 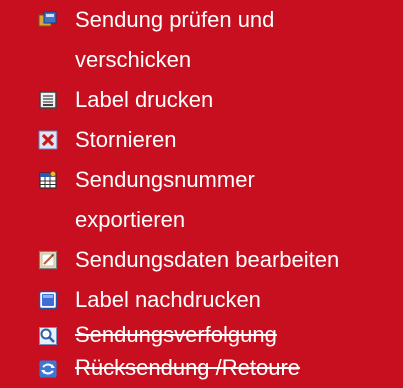 I want to click on menu-item-sendungsverfolgung: Sendungsverfolgung, so click(x=201, y=335).